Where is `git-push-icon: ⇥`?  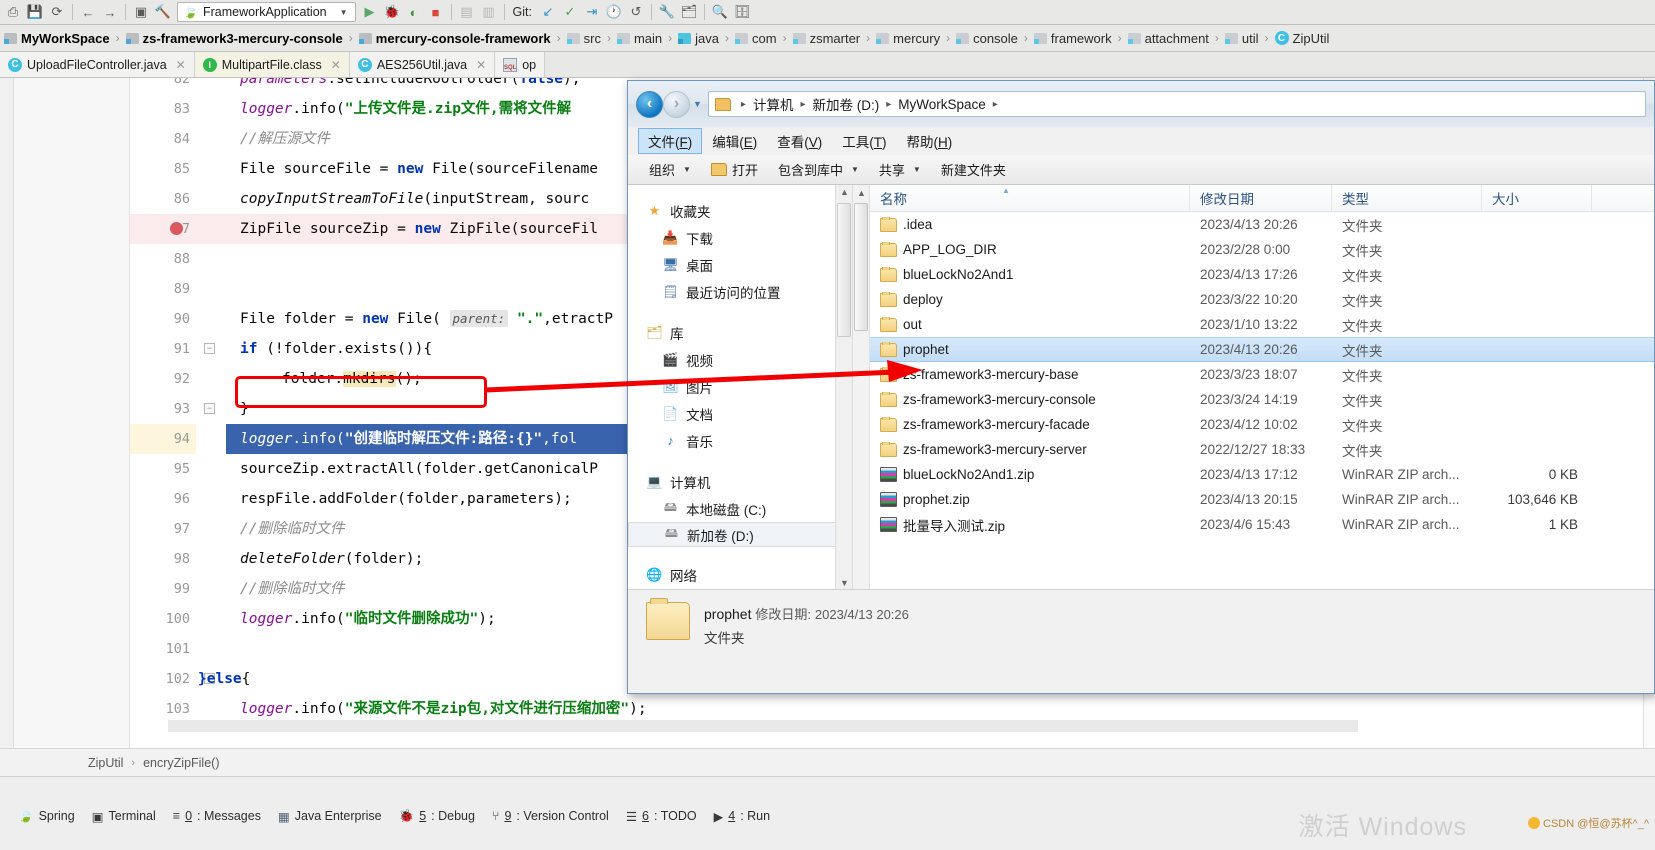
git-push-icon: ⇥ is located at coordinates (592, 12).